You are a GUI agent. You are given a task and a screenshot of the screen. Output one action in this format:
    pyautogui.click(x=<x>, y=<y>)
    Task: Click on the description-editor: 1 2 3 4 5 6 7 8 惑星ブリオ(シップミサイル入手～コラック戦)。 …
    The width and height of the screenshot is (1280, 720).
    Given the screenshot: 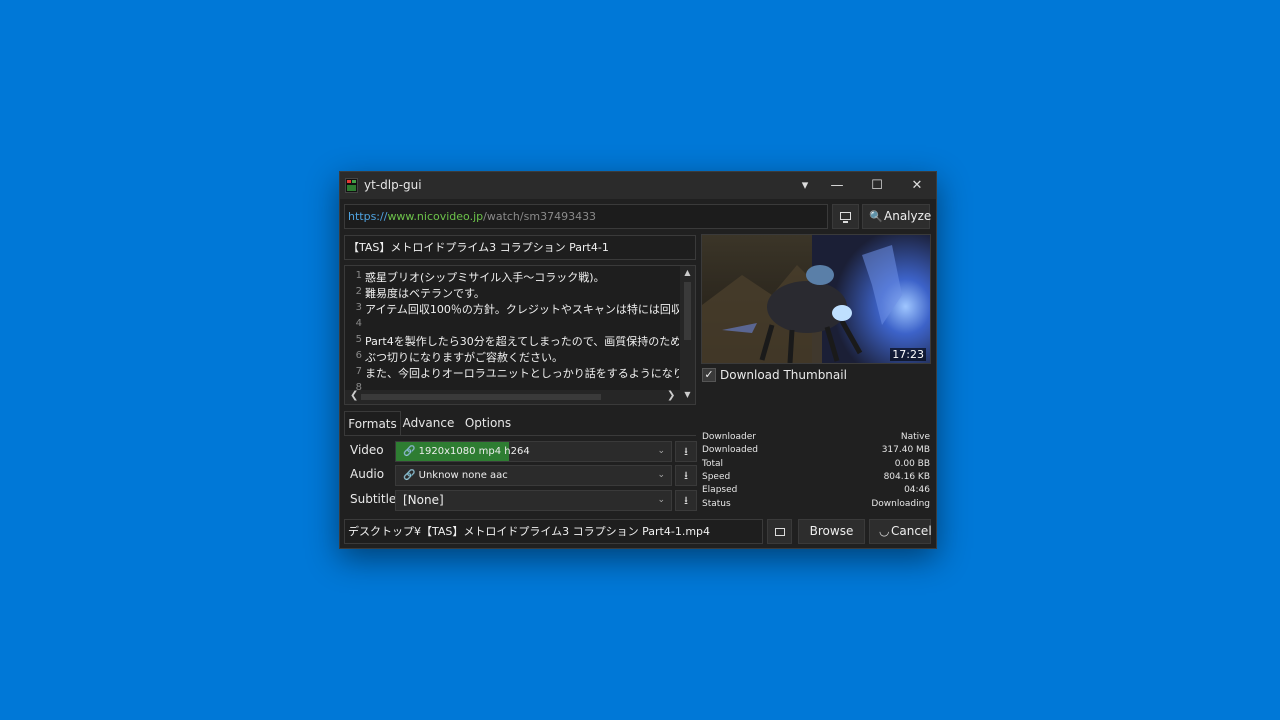 What is the action you would take?
    pyautogui.click(x=520, y=335)
    